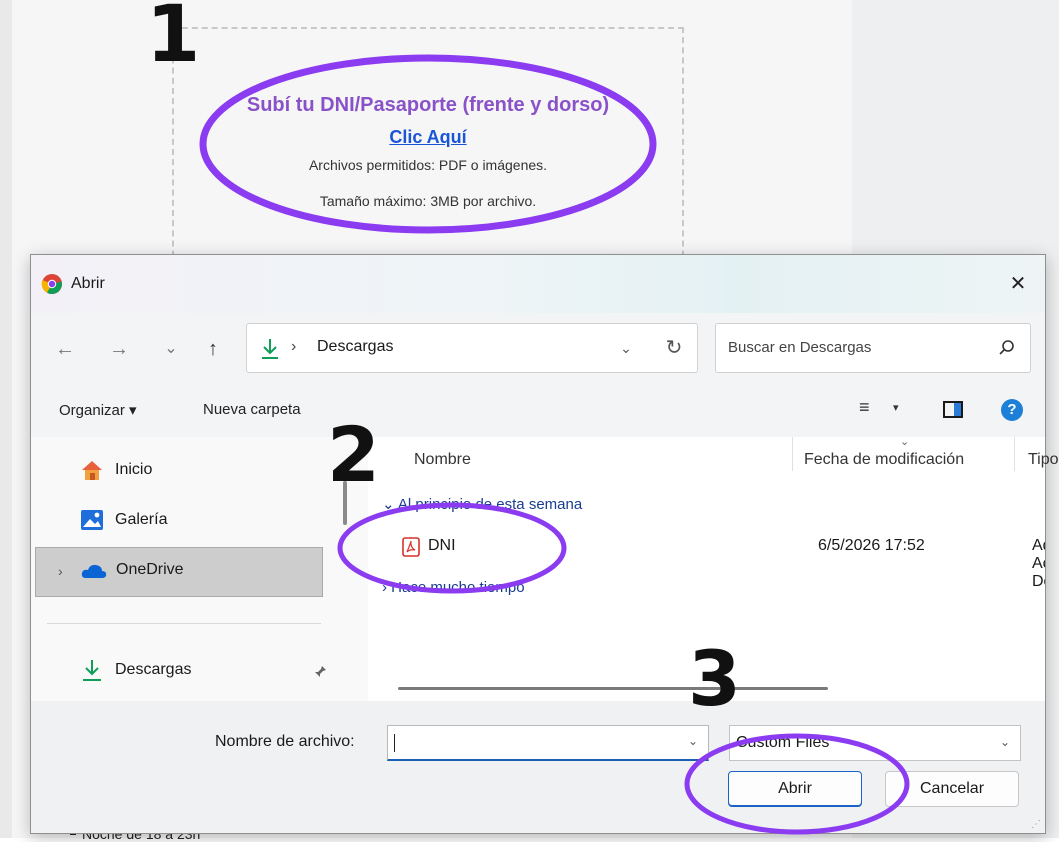  Describe the element at coordinates (213, 349) in the screenshot. I see `up-button: ↑` at that location.